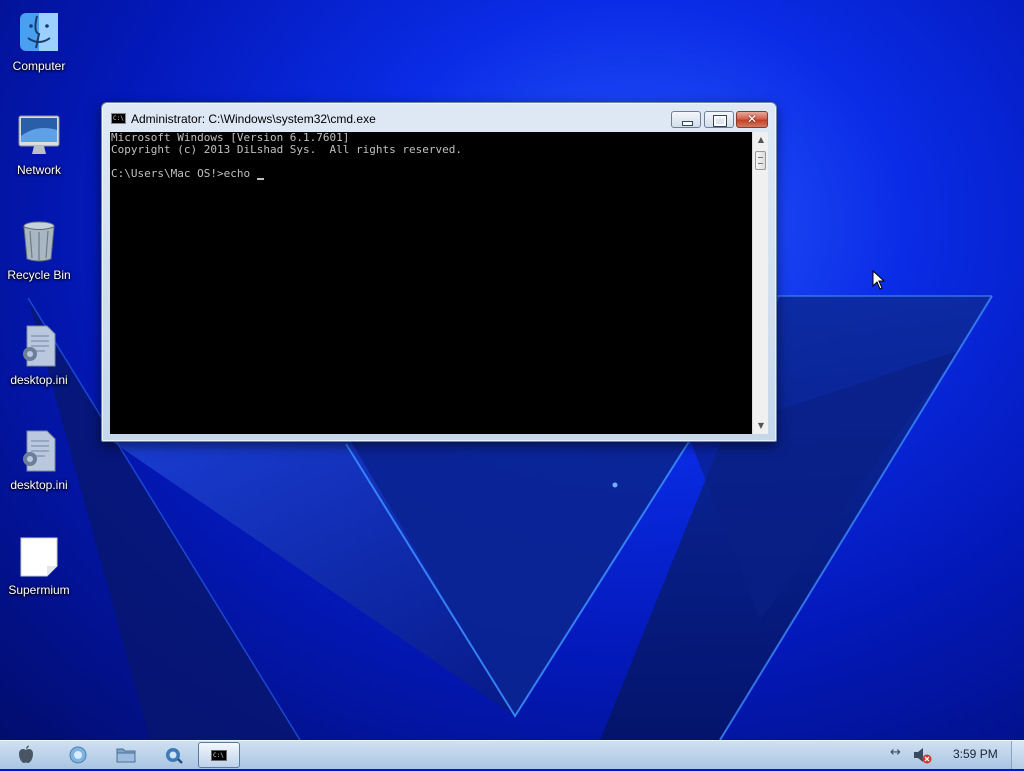 This screenshot has width=1024, height=771. I want to click on show-desktop-button, so click(1017, 755).